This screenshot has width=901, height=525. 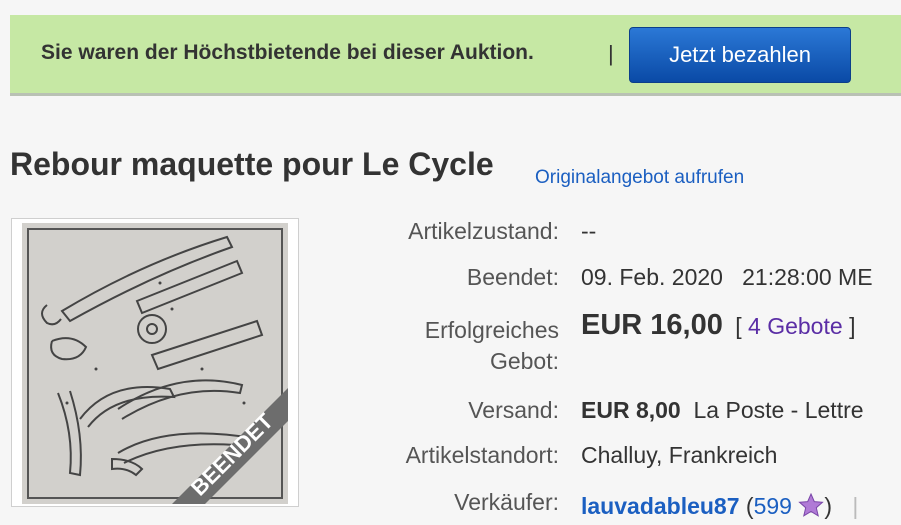 I want to click on ended-time: 21:28:00 ME, so click(x=807, y=277).